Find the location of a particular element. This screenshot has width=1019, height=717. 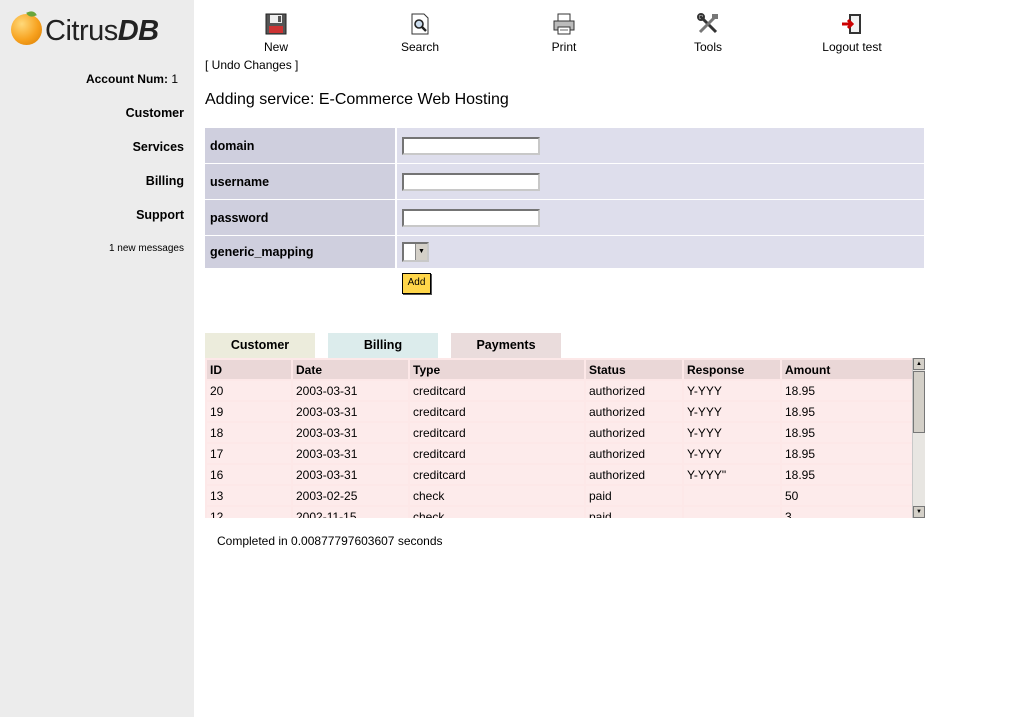

toolbar-search-button: Search is located at coordinates (420, 33).